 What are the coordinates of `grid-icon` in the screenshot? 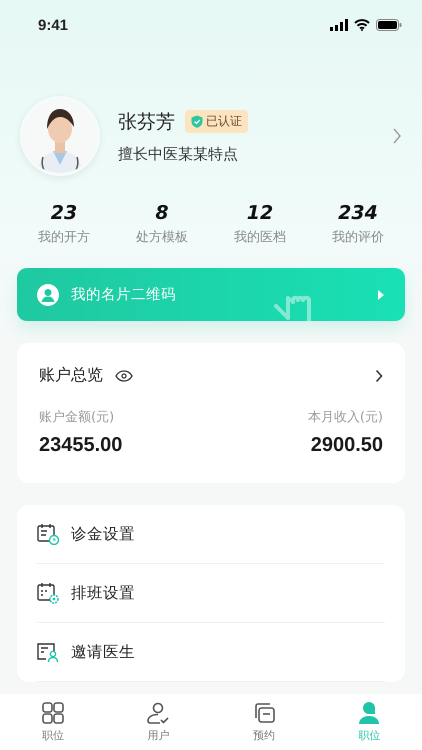 It's located at (52, 713).